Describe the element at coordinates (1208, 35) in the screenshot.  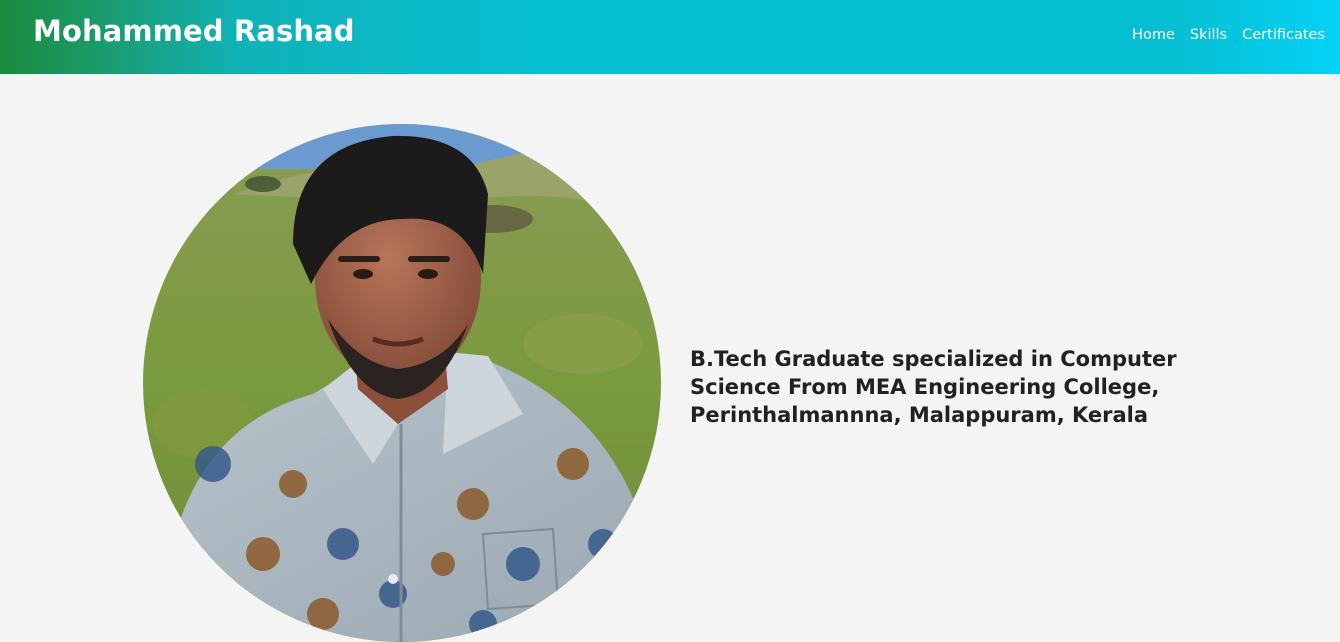
I see `nav-link-skills: Skills` at that location.